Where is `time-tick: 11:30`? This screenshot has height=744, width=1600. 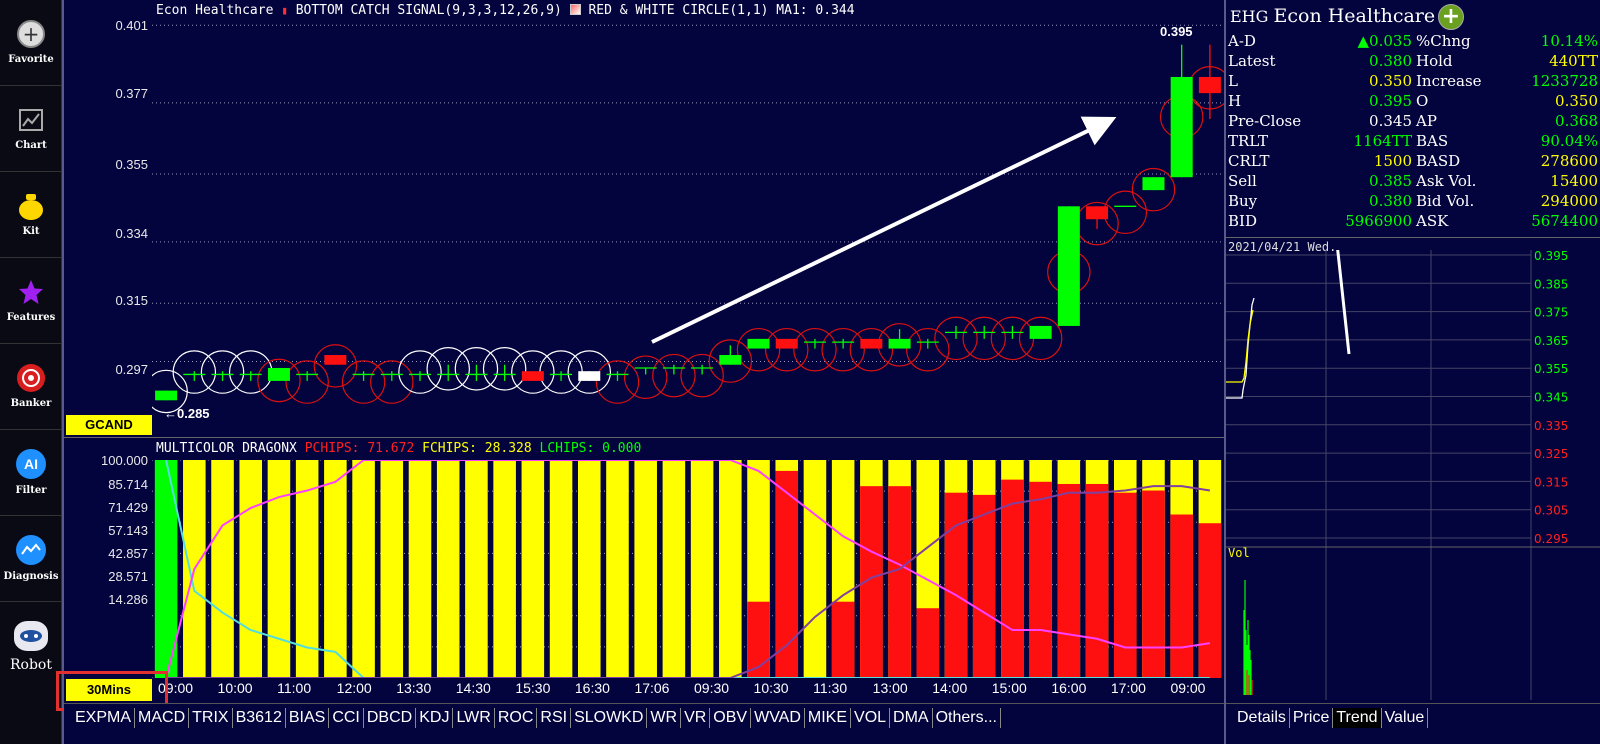 time-tick: 11:30 is located at coordinates (830, 688).